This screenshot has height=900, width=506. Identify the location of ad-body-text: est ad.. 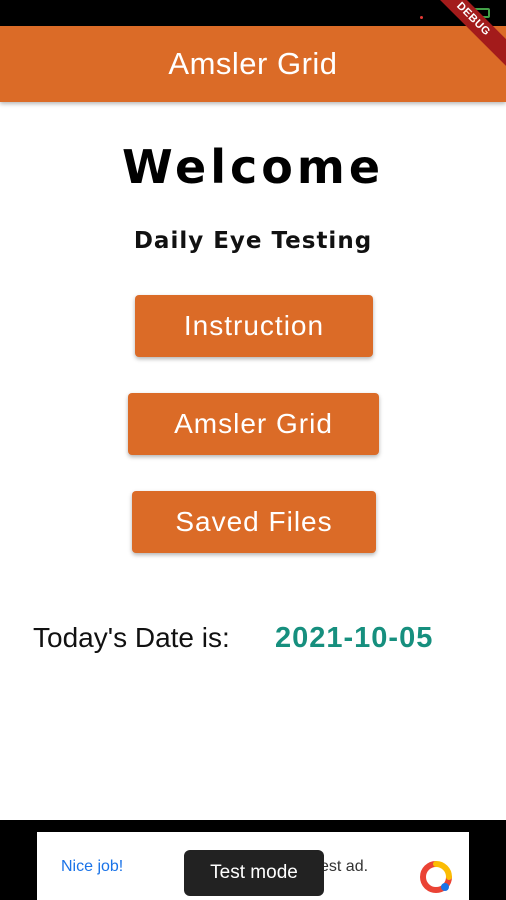
(344, 866).